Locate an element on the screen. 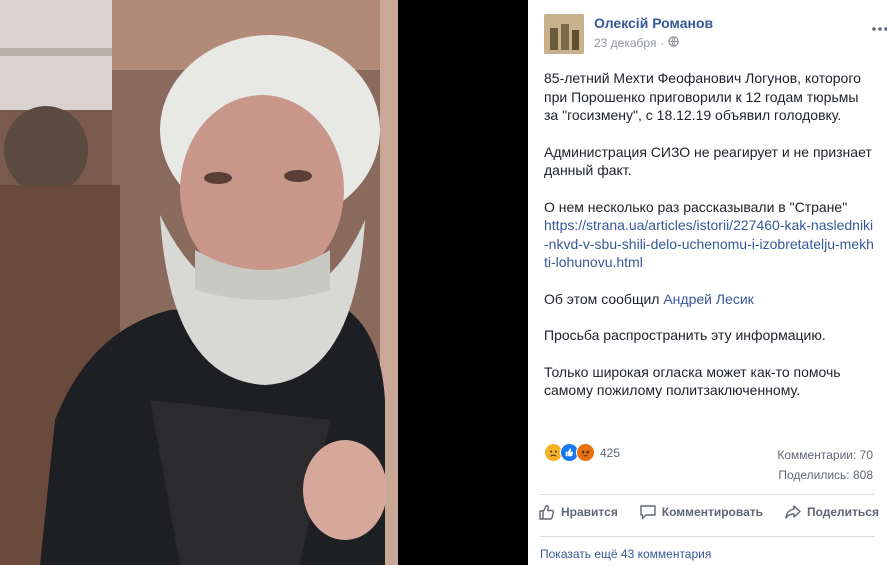 This screenshot has height=565, width=887. post-meta: 23 декабря · is located at coordinates (637, 43).